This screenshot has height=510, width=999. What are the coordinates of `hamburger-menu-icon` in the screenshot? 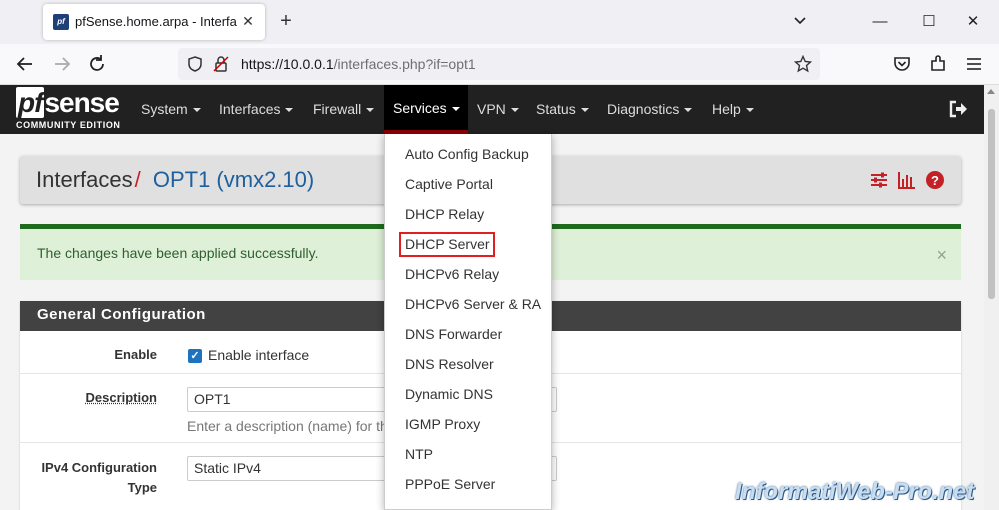 It's located at (974, 64).